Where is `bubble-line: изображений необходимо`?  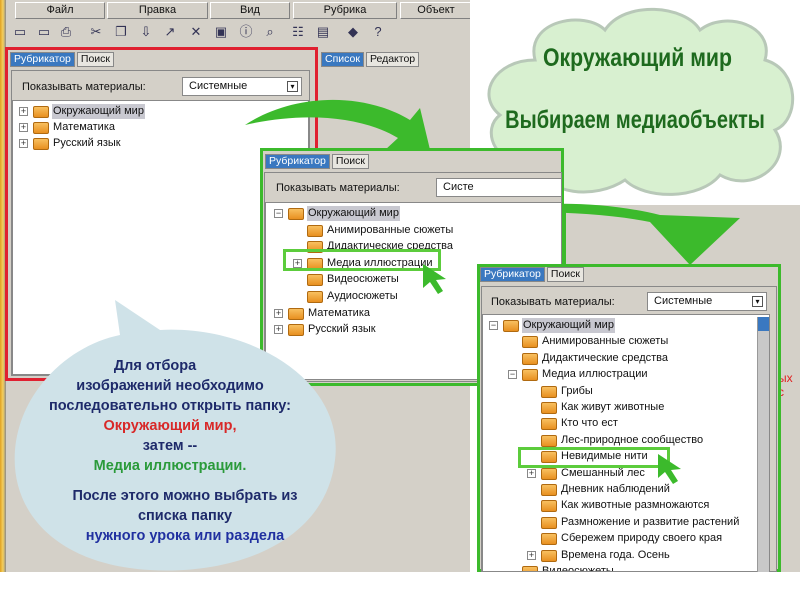
bubble-line: изображений необходимо is located at coordinates (170, 386).